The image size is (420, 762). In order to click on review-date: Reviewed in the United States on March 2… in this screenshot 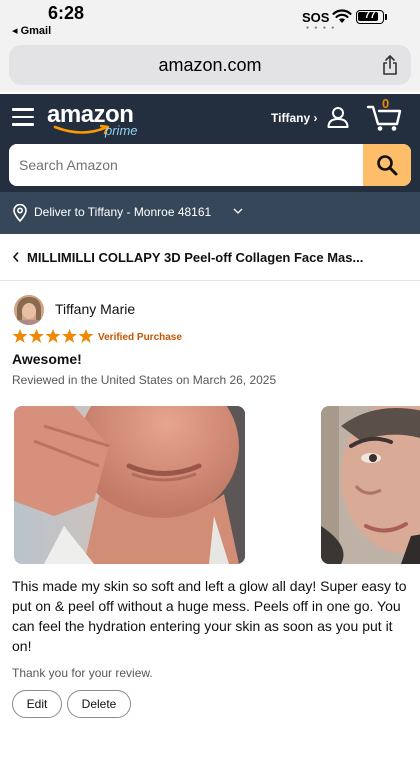, I will do `click(144, 380)`.